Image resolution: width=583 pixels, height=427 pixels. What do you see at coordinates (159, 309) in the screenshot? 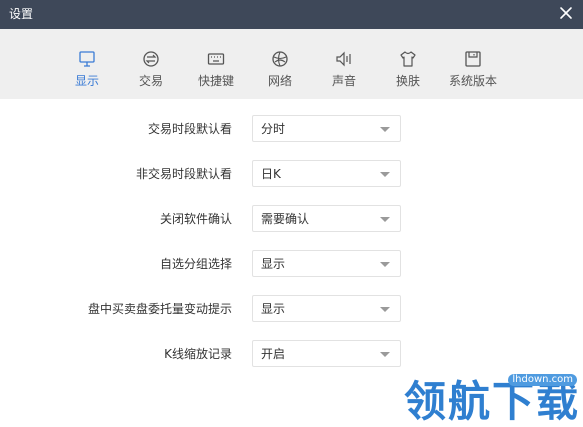
I see `setting-label: 盘中买卖盘委托量变动提示` at bounding box center [159, 309].